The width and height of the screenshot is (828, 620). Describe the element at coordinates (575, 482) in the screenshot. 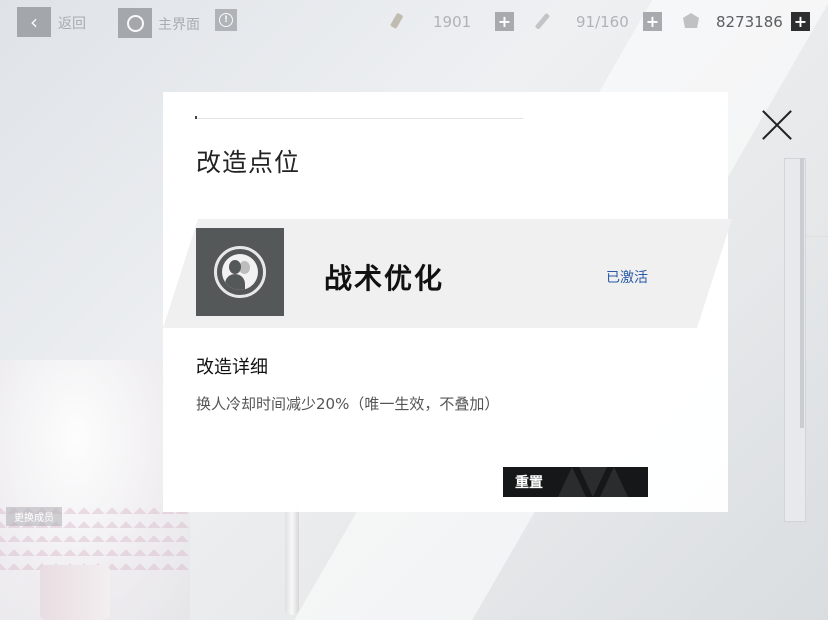

I see `reset-button: 重置` at that location.